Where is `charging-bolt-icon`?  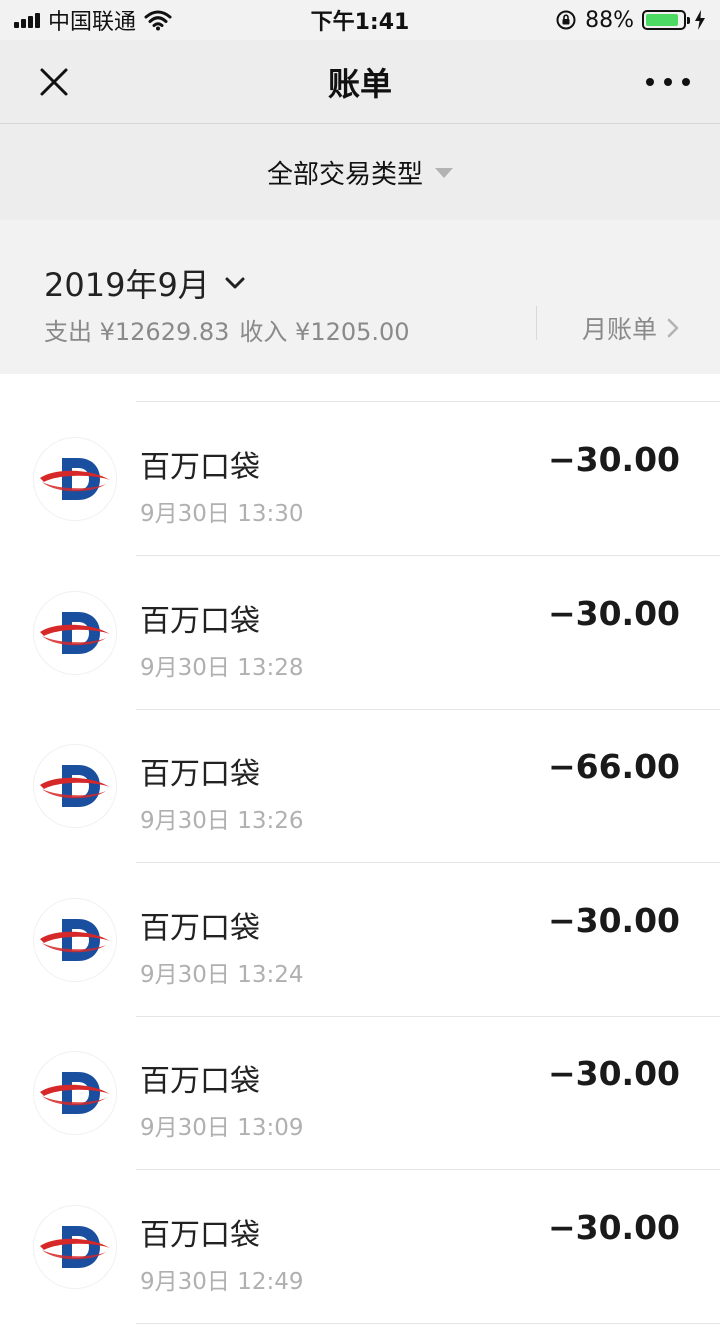
charging-bolt-icon is located at coordinates (700, 20).